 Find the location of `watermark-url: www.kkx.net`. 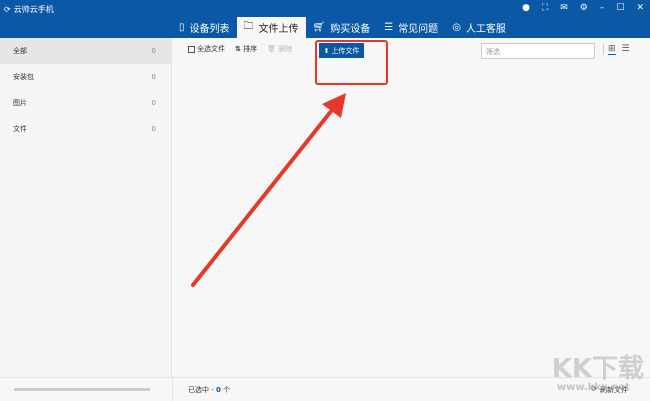

watermark-url: www.kkx.net is located at coordinates (593, 387).